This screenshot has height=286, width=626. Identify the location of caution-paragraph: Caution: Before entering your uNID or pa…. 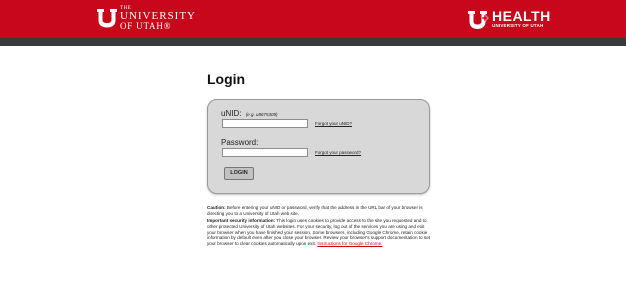
(320, 211).